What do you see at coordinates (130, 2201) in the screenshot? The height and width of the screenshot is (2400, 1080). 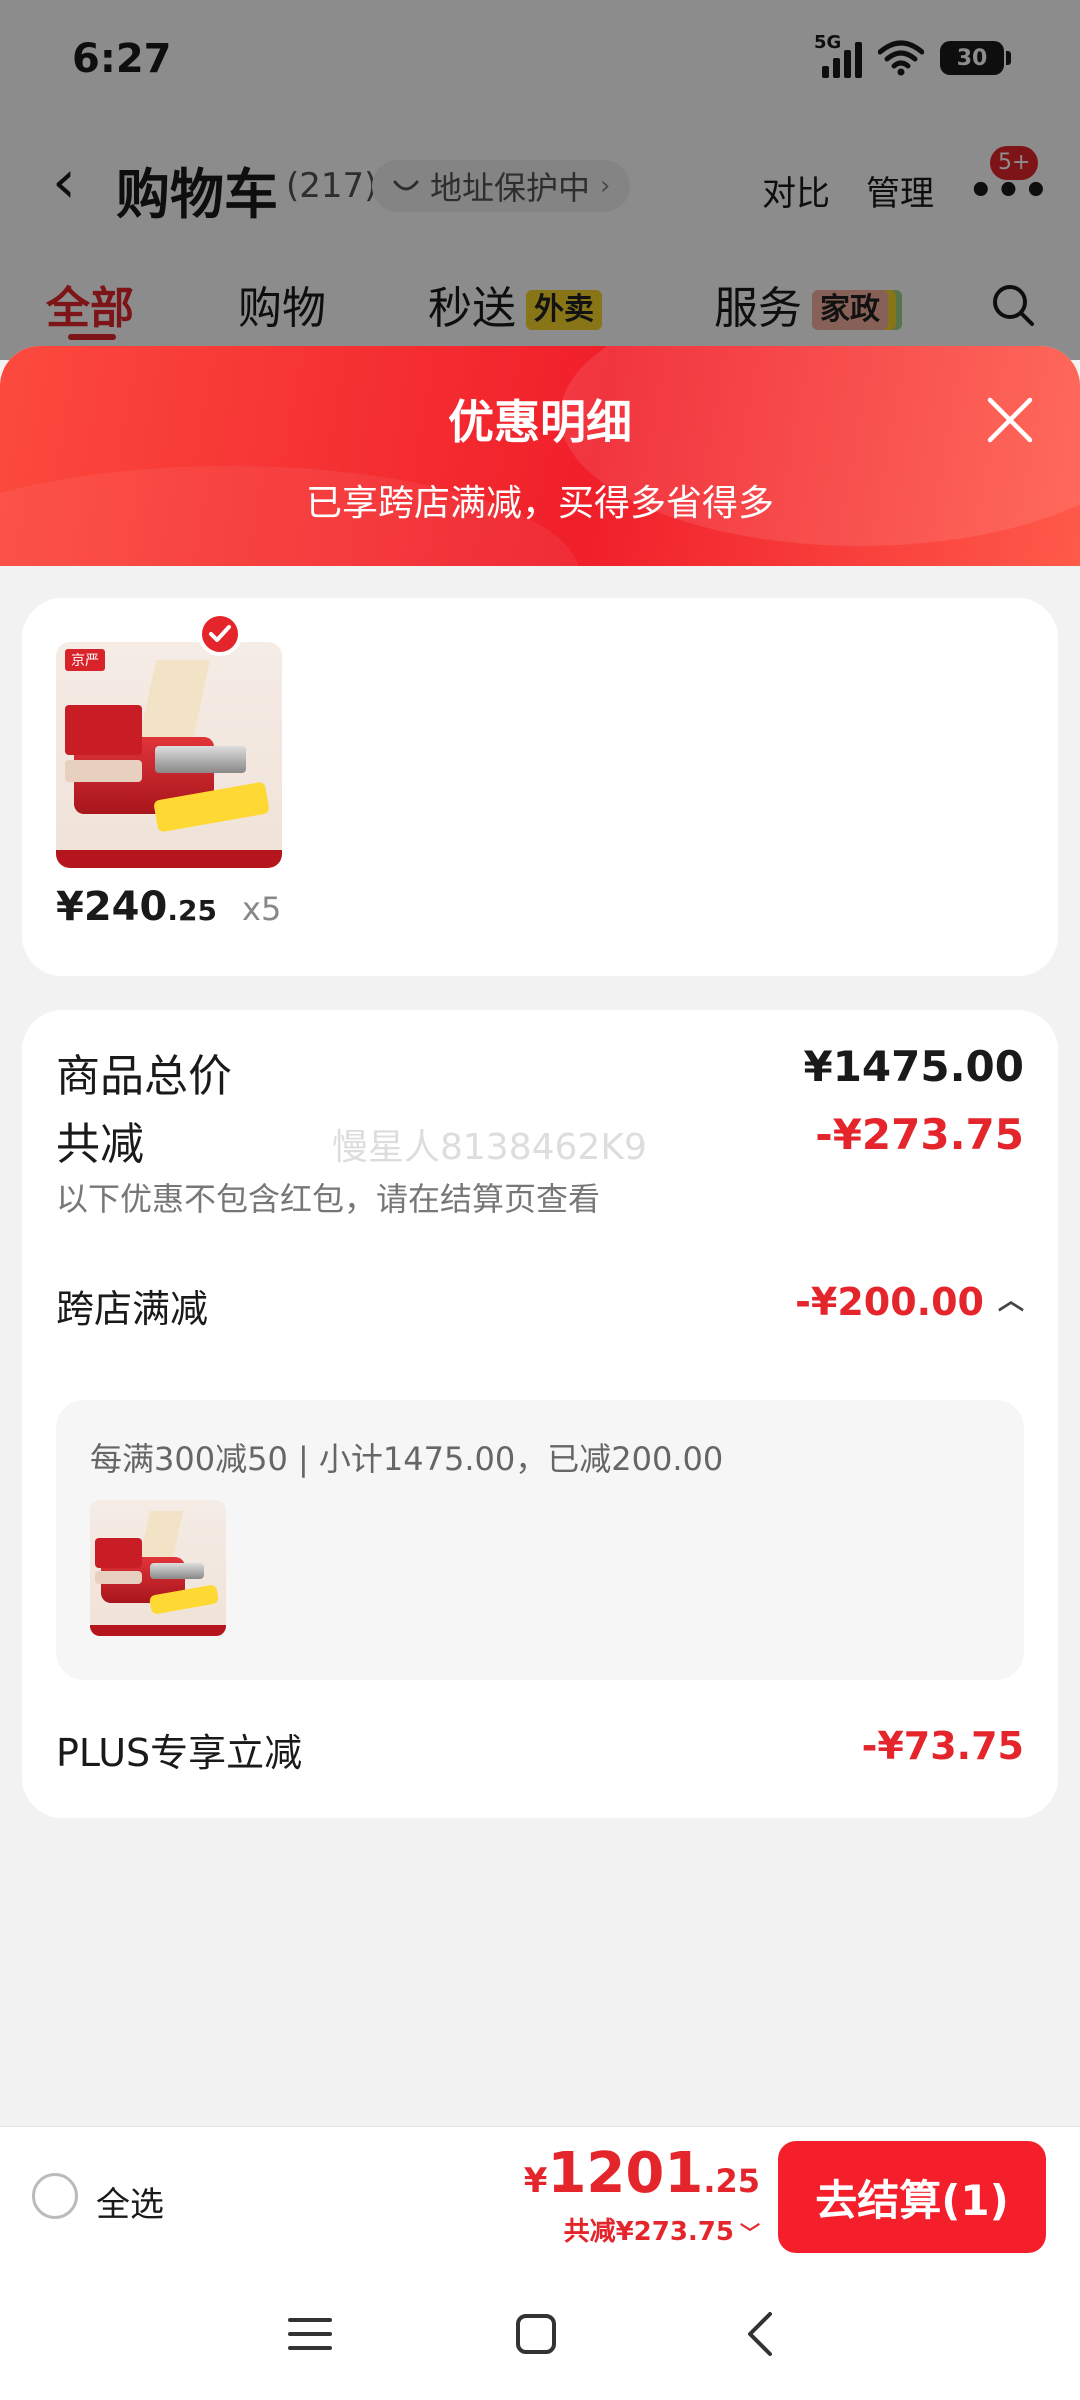 I see `select-all-label: 全选` at bounding box center [130, 2201].